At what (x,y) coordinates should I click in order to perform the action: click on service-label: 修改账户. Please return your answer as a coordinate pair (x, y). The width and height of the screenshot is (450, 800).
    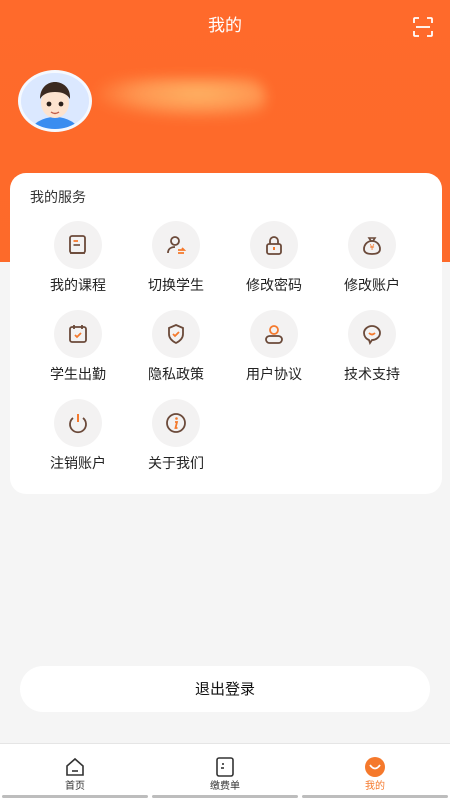
    Looking at the image, I should click on (372, 286).